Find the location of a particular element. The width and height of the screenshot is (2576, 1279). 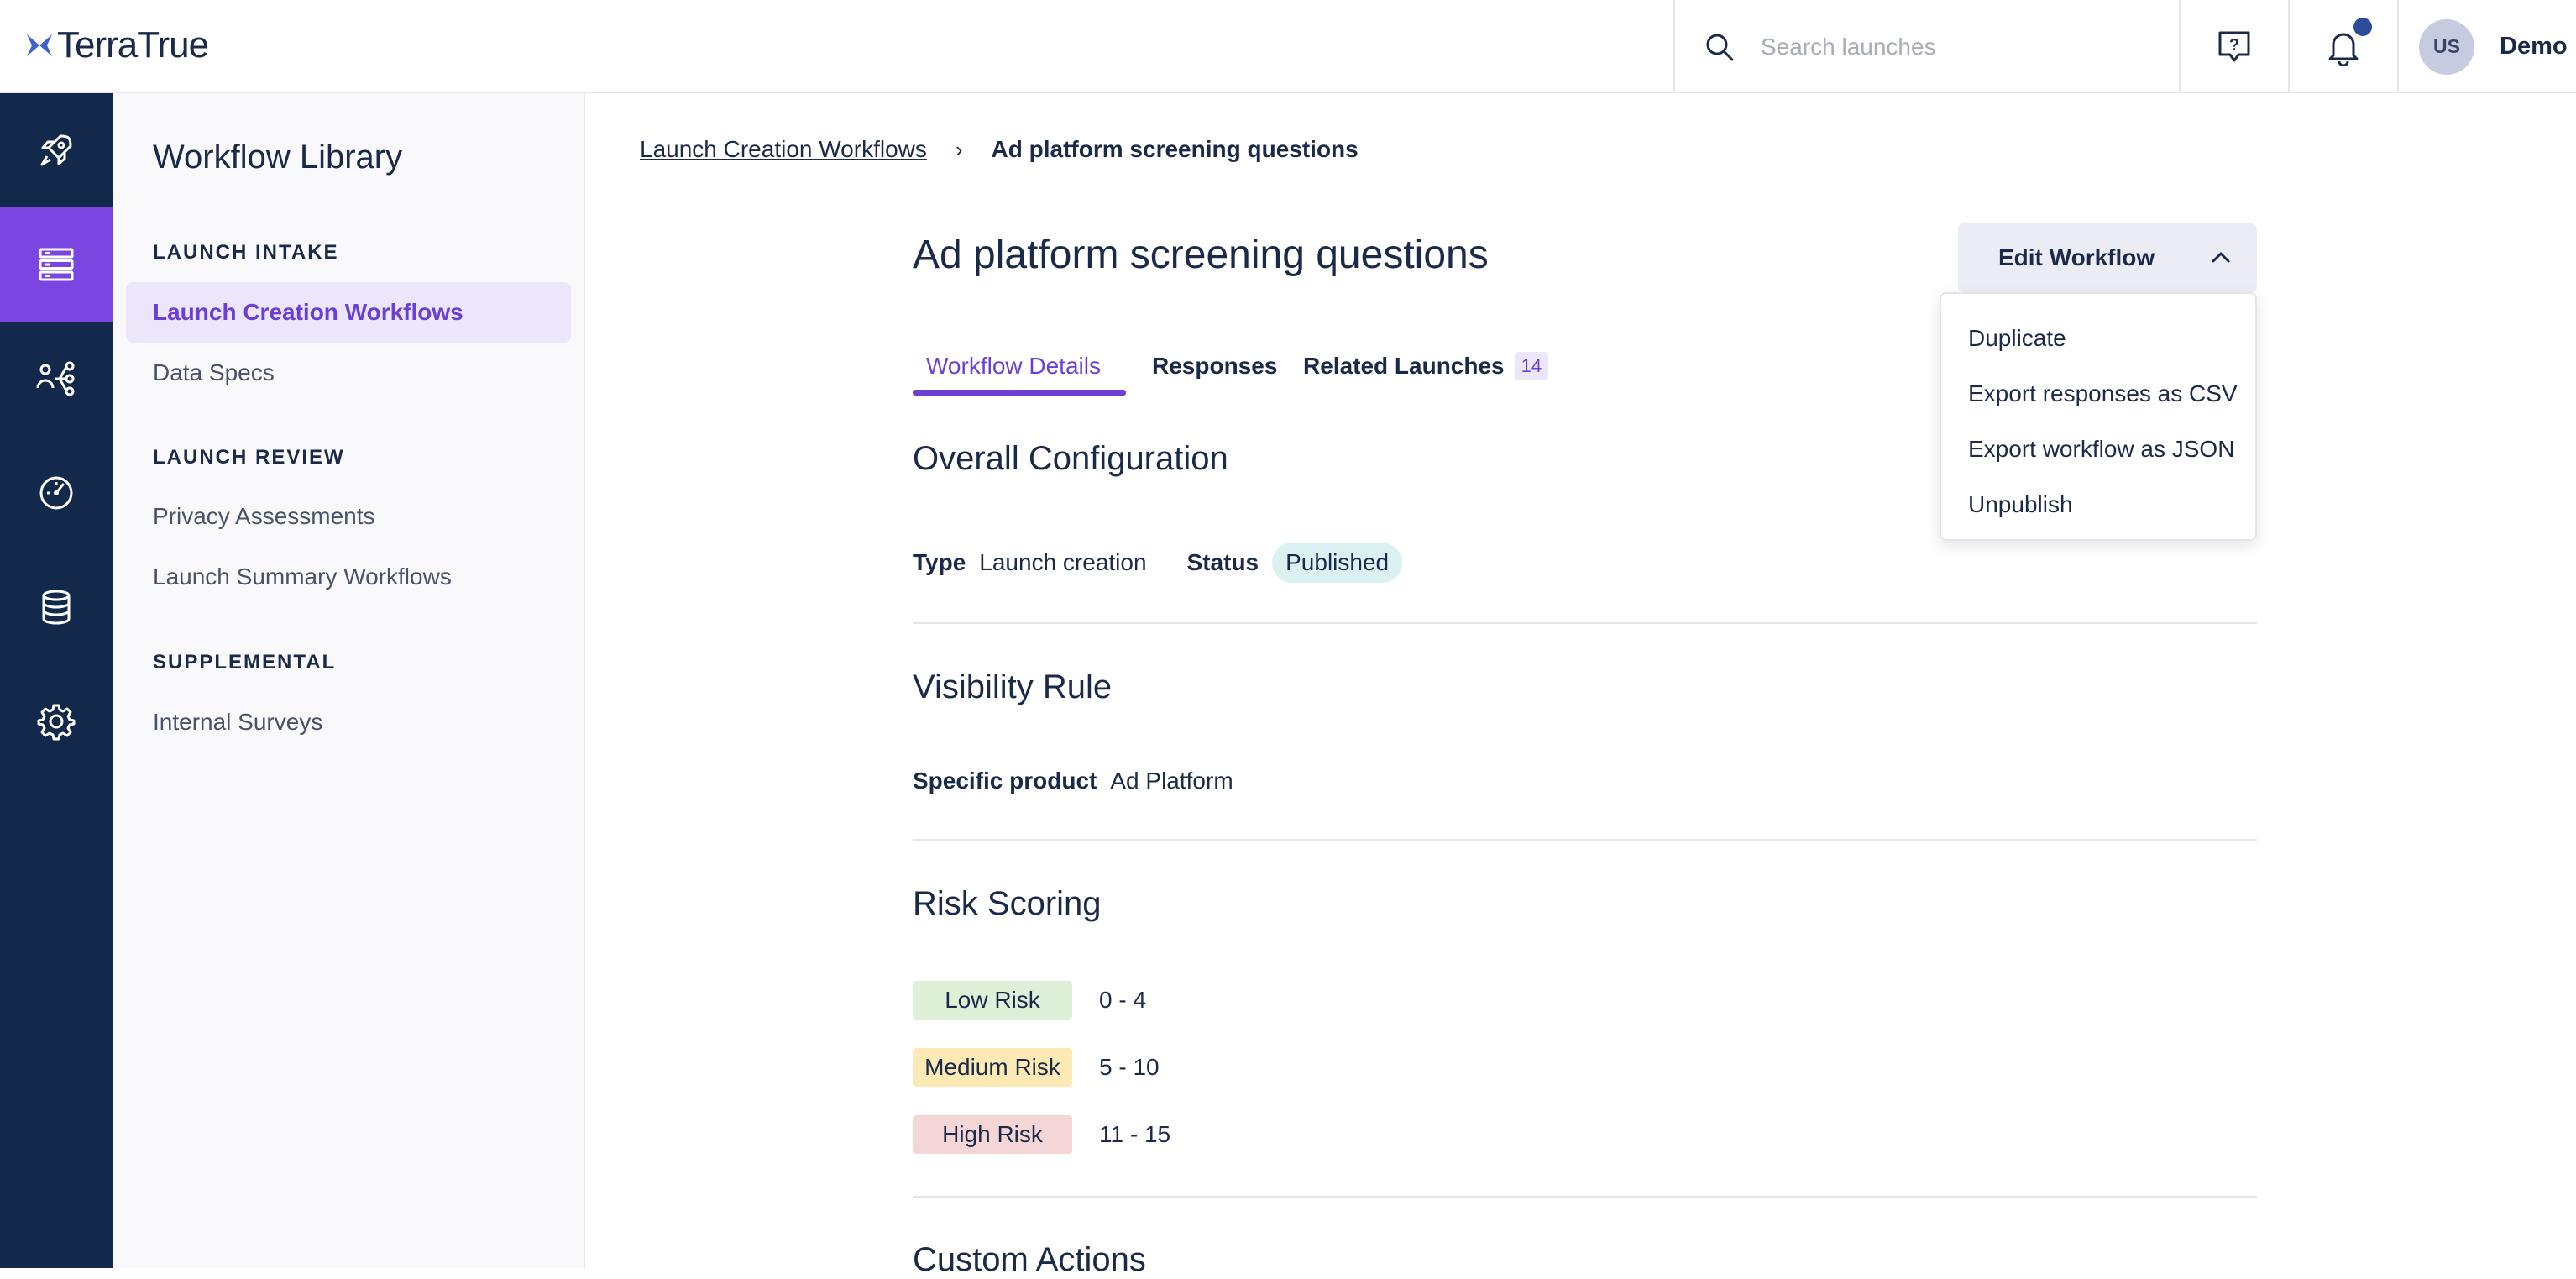

logo-mark-icon is located at coordinates (39, 45).